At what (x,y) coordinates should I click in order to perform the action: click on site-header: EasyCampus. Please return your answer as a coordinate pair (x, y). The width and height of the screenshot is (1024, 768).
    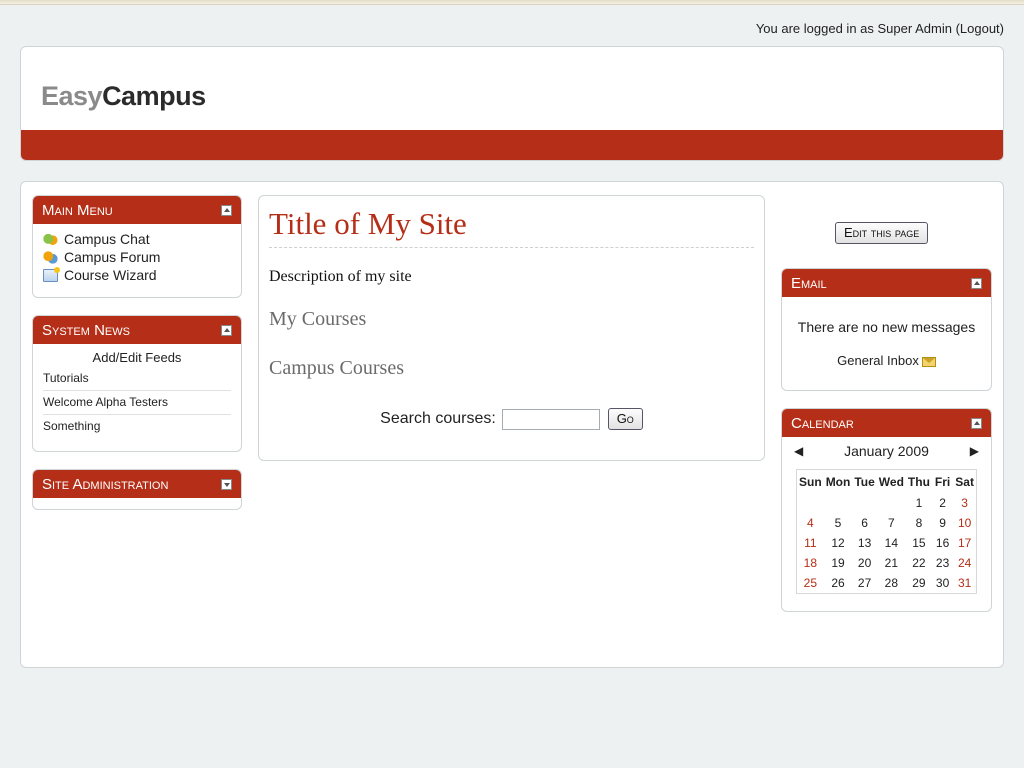
    Looking at the image, I should click on (512, 103).